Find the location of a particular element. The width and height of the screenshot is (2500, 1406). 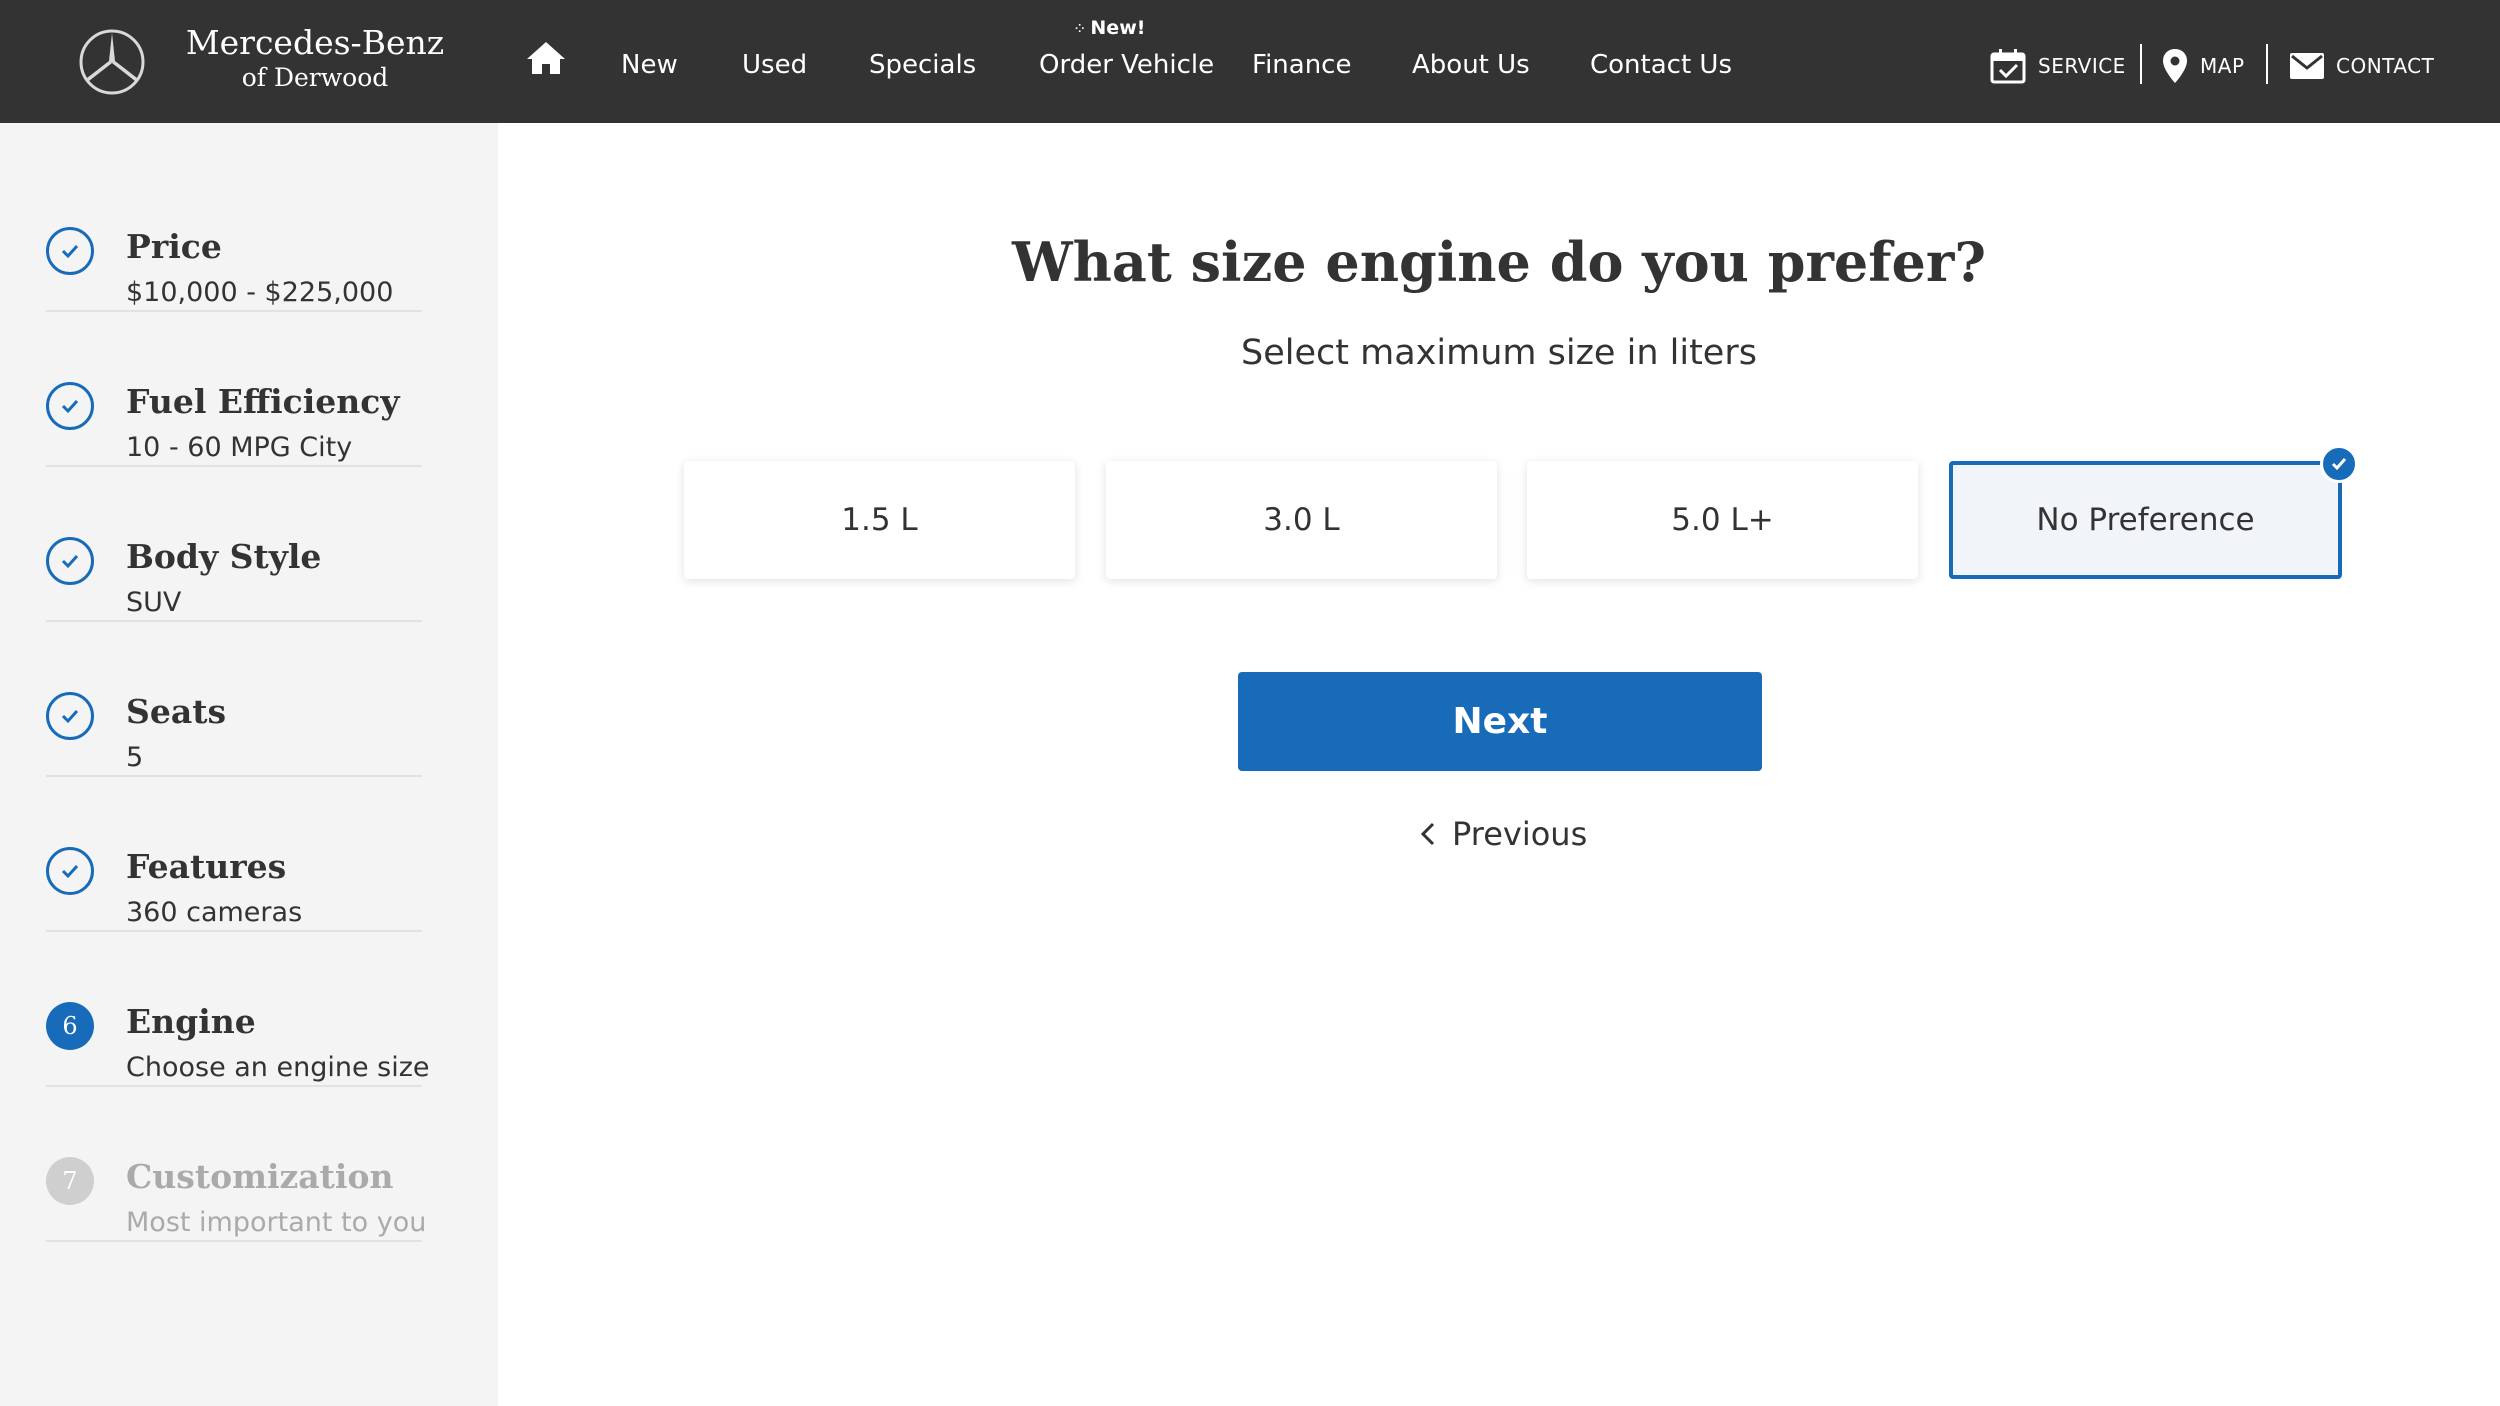

contact-label: CONTACT is located at coordinates (2385, 66).